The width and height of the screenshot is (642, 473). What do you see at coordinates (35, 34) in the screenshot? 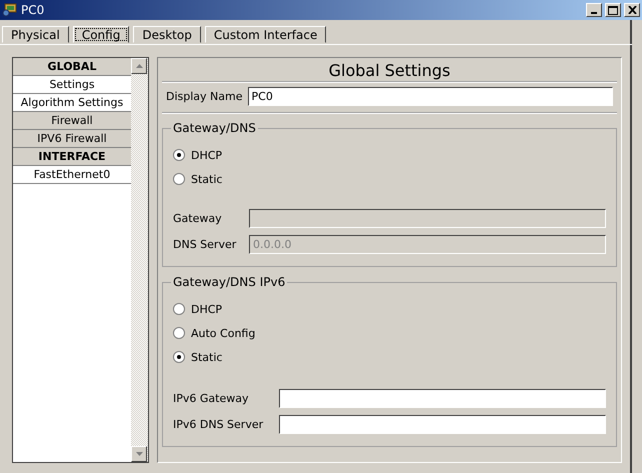
I see `tab: Physical` at bounding box center [35, 34].